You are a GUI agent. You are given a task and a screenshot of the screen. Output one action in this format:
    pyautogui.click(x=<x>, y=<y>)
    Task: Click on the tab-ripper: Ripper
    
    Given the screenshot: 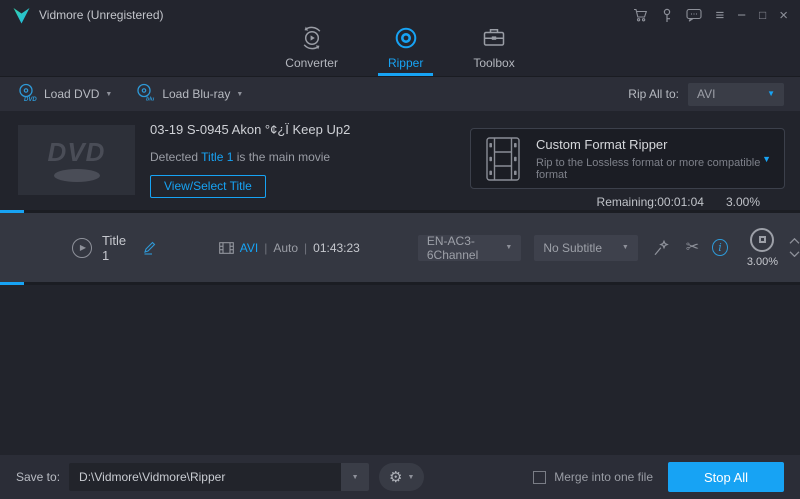 What is the action you would take?
    pyautogui.click(x=405, y=48)
    